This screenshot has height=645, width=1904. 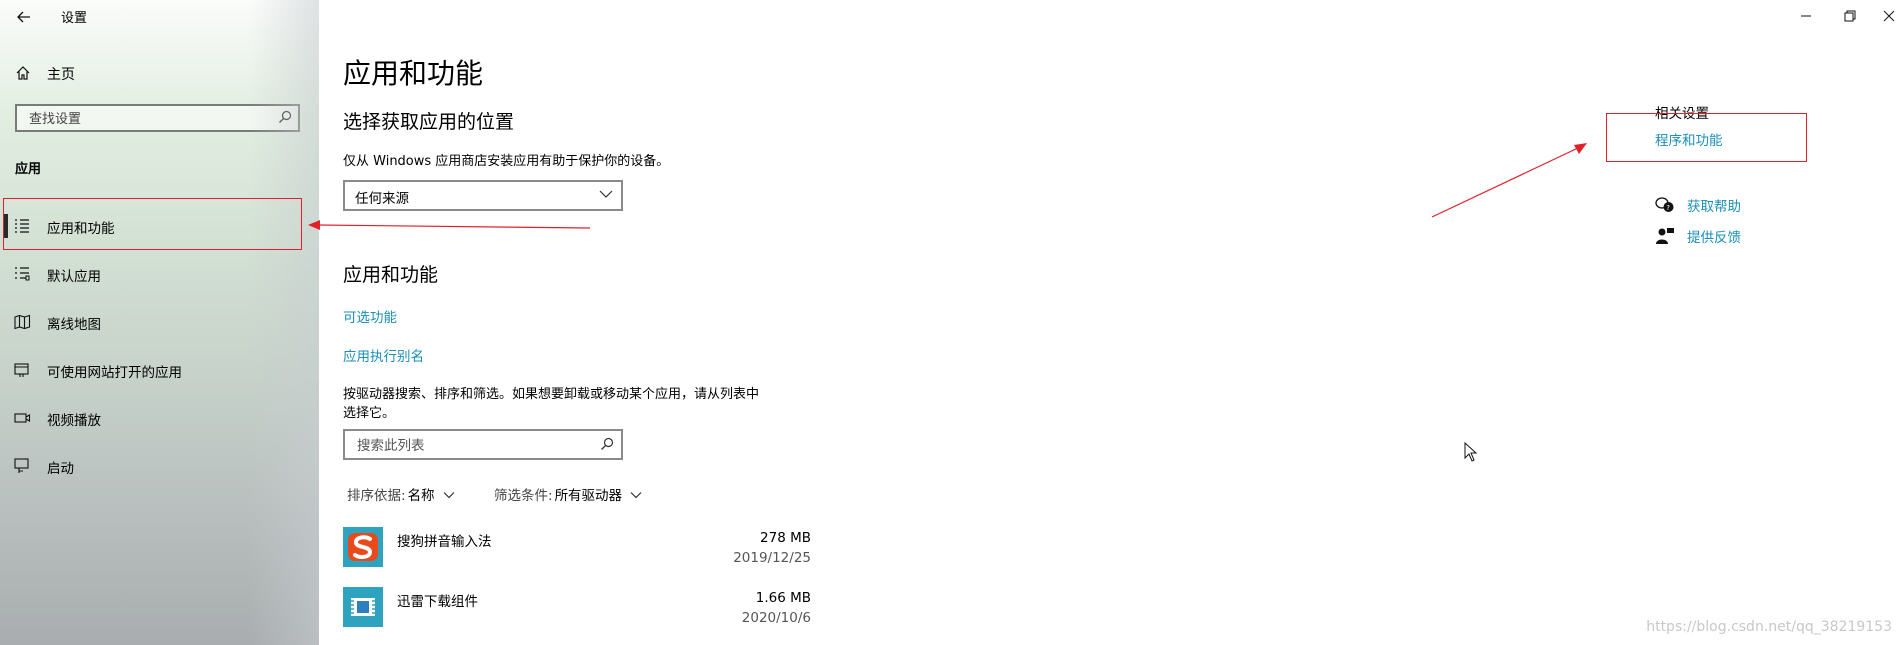 What do you see at coordinates (1714, 238) in the screenshot?
I see `give-feedback-label: 提供反馈` at bounding box center [1714, 238].